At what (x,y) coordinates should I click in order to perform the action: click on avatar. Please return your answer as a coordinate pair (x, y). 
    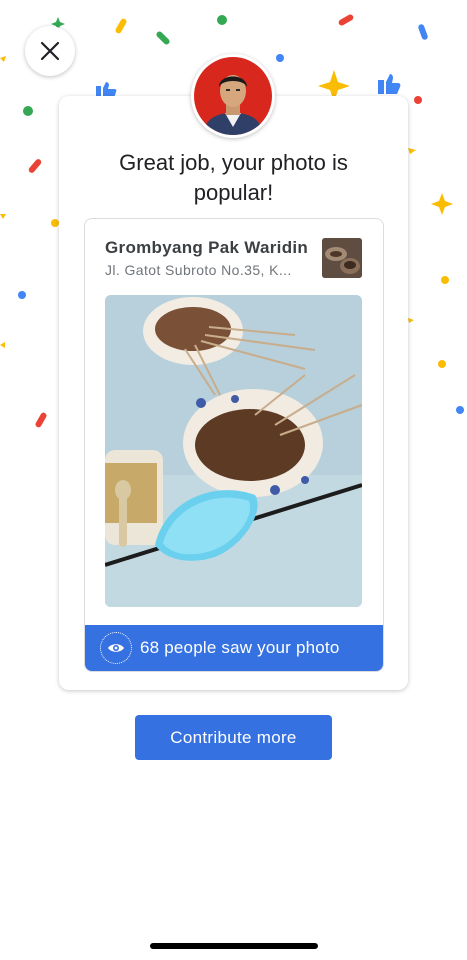
    Looking at the image, I should click on (233, 96).